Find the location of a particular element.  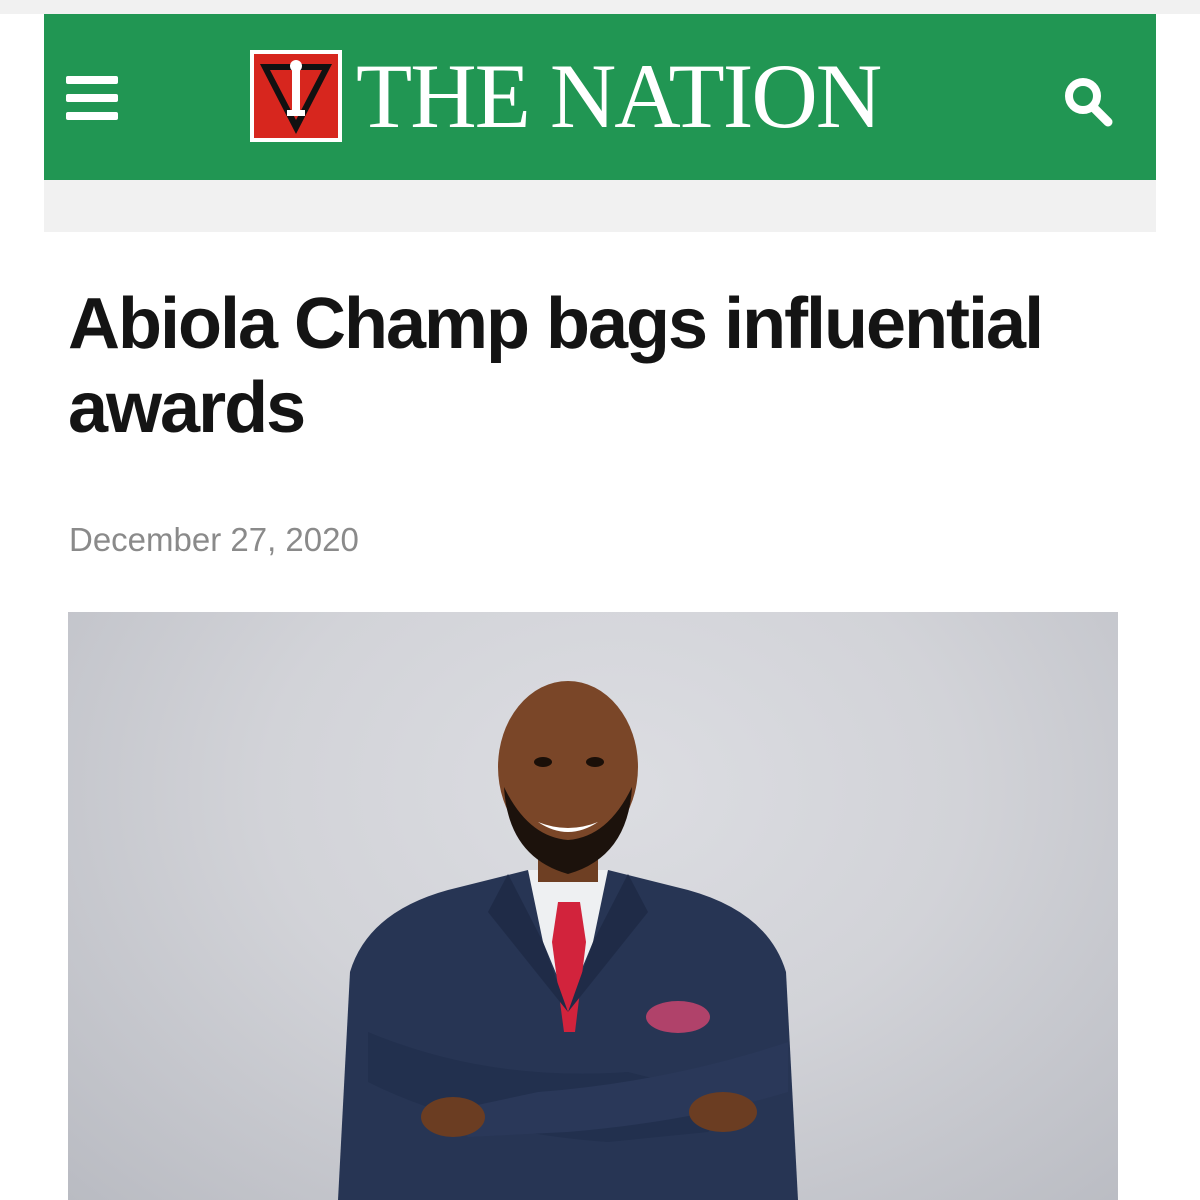

search-icon is located at coordinates (1089, 102).